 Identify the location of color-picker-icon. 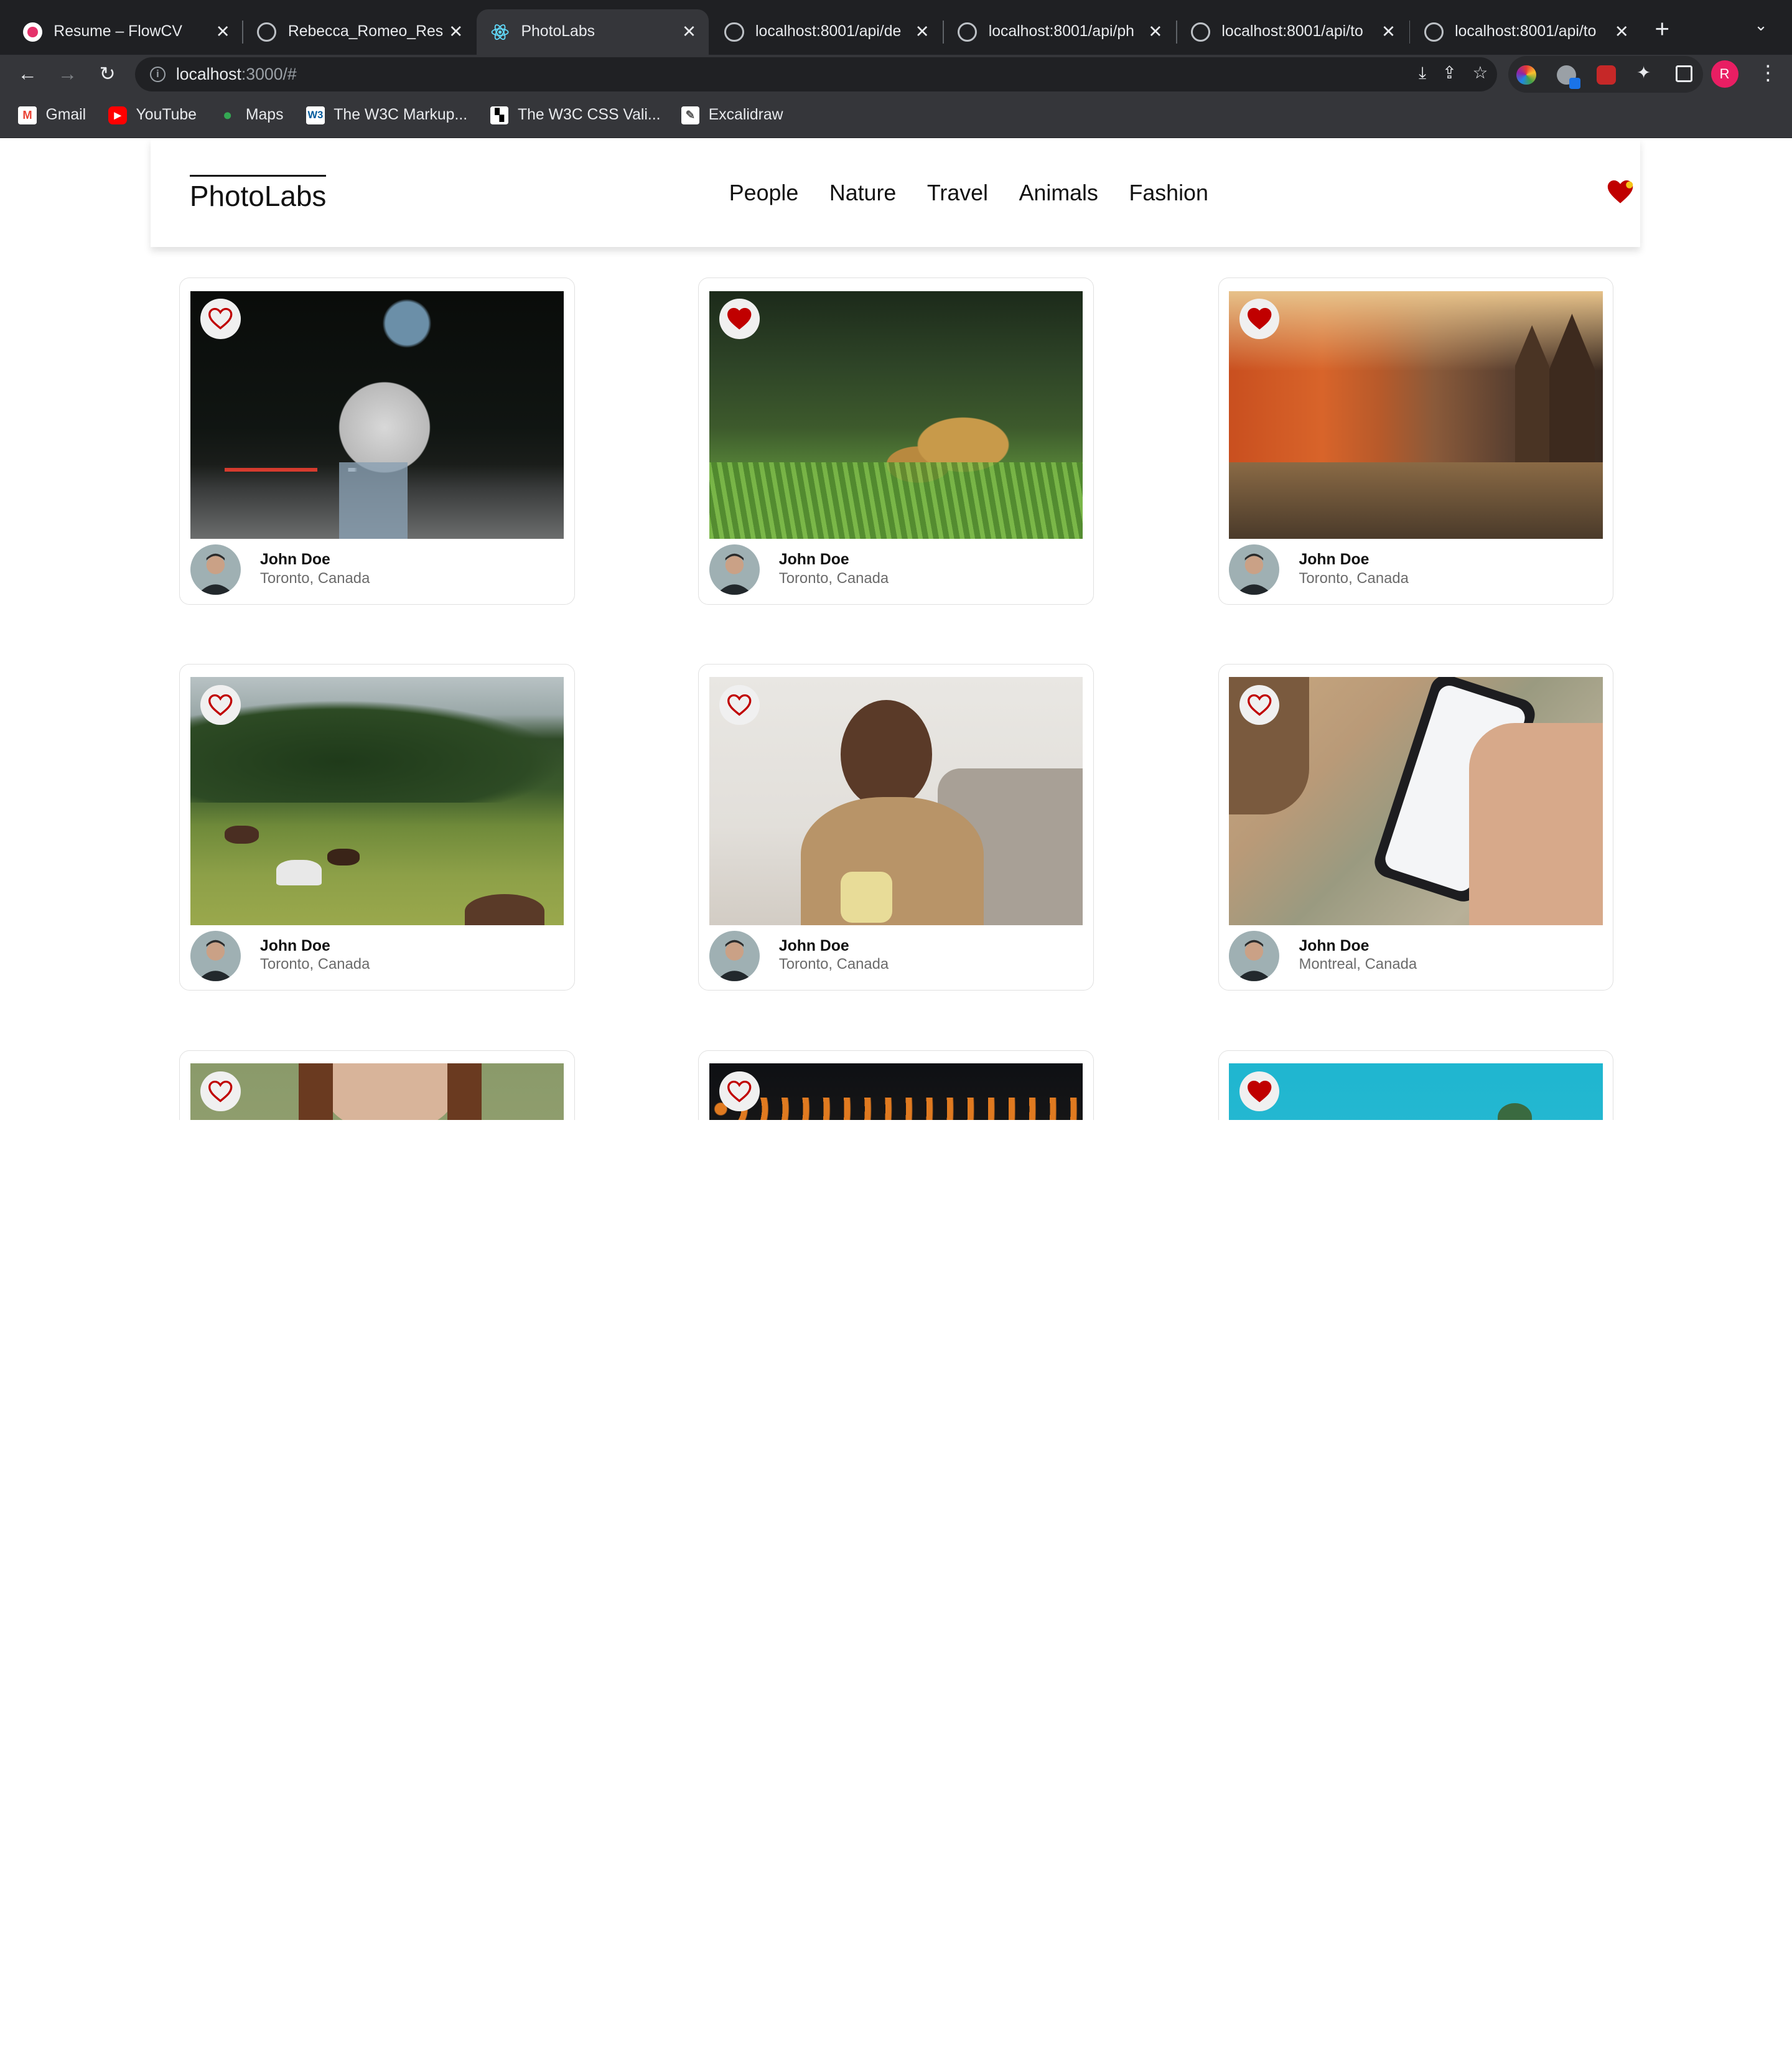
(1526, 75).